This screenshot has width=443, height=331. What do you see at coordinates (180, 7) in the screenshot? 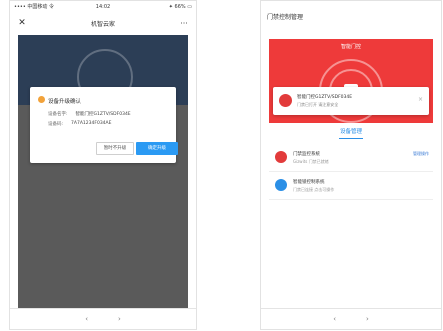
I see `battery: ✦ 66% ▭` at bounding box center [180, 7].